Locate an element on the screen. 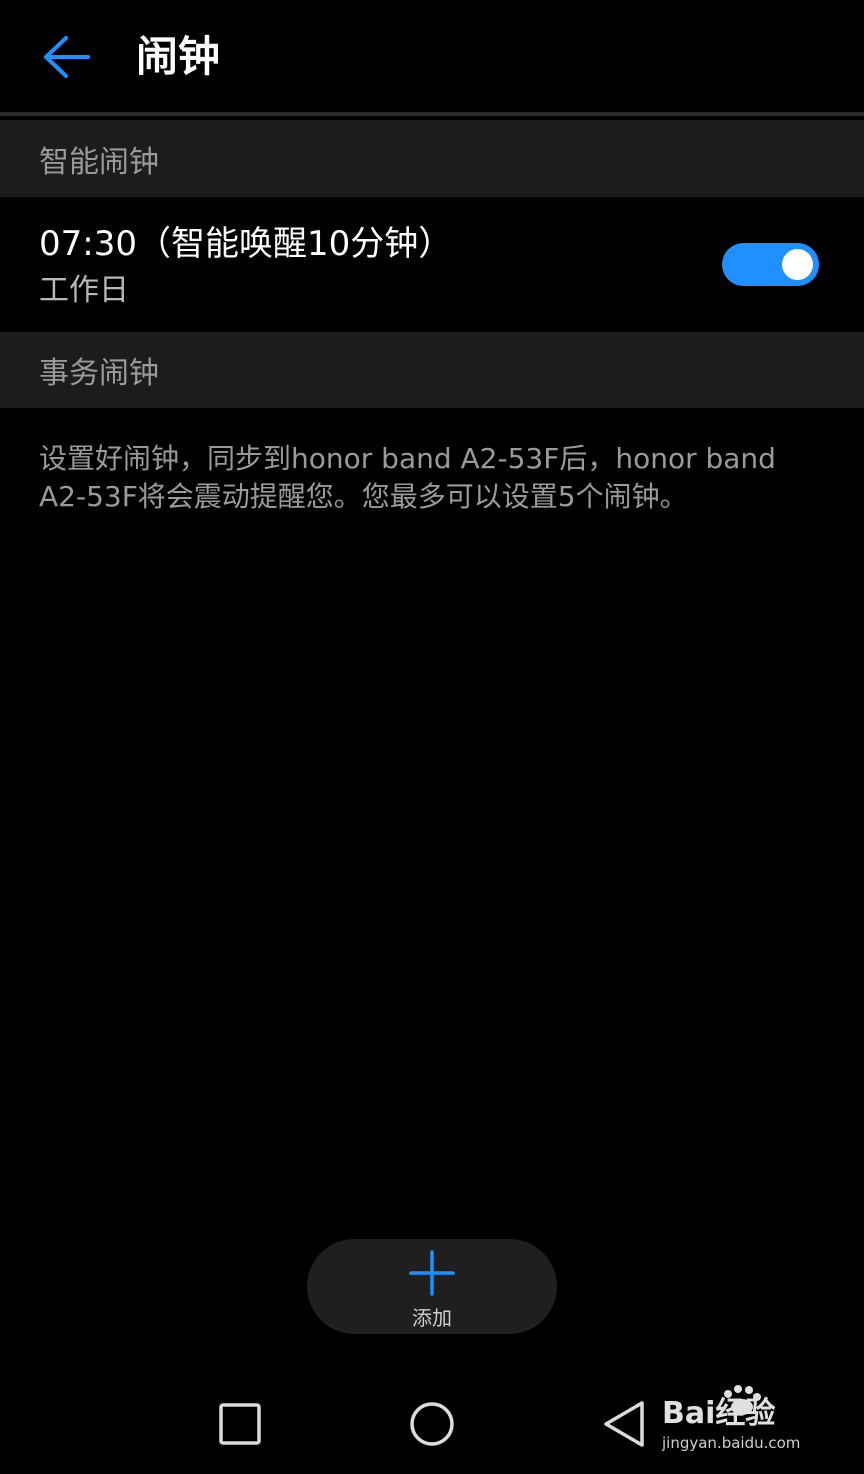  square-icon is located at coordinates (240, 1424).